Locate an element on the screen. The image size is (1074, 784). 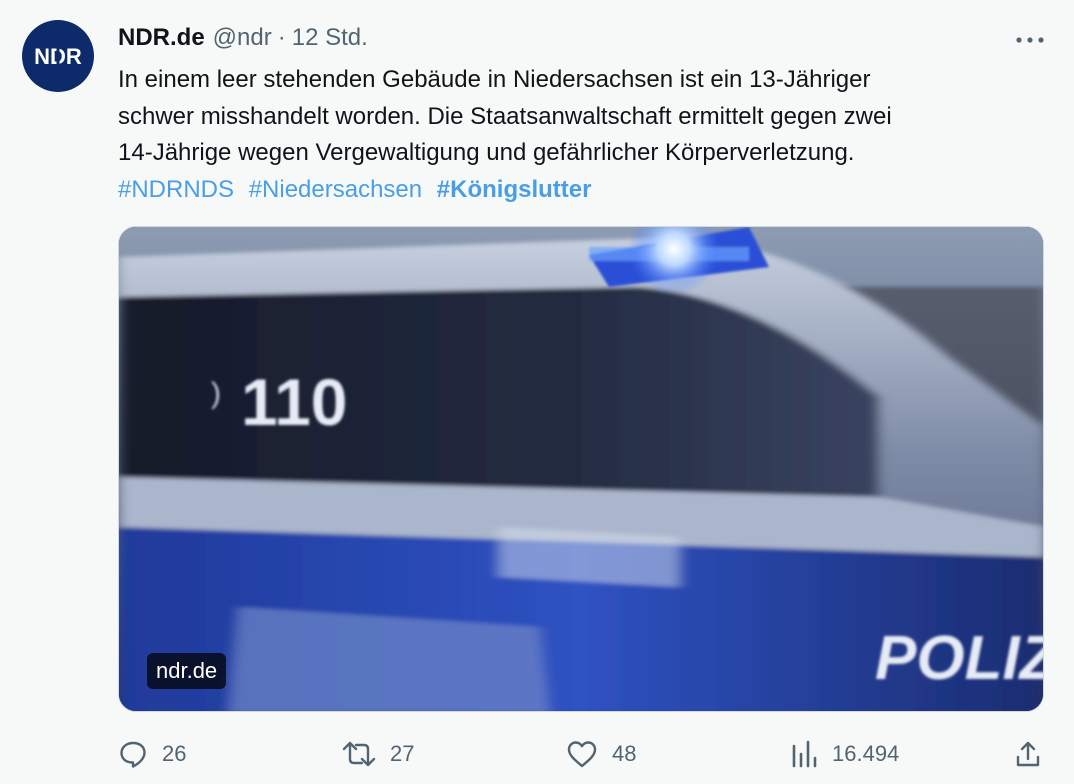
author-name: NDR.de is located at coordinates (161, 38).